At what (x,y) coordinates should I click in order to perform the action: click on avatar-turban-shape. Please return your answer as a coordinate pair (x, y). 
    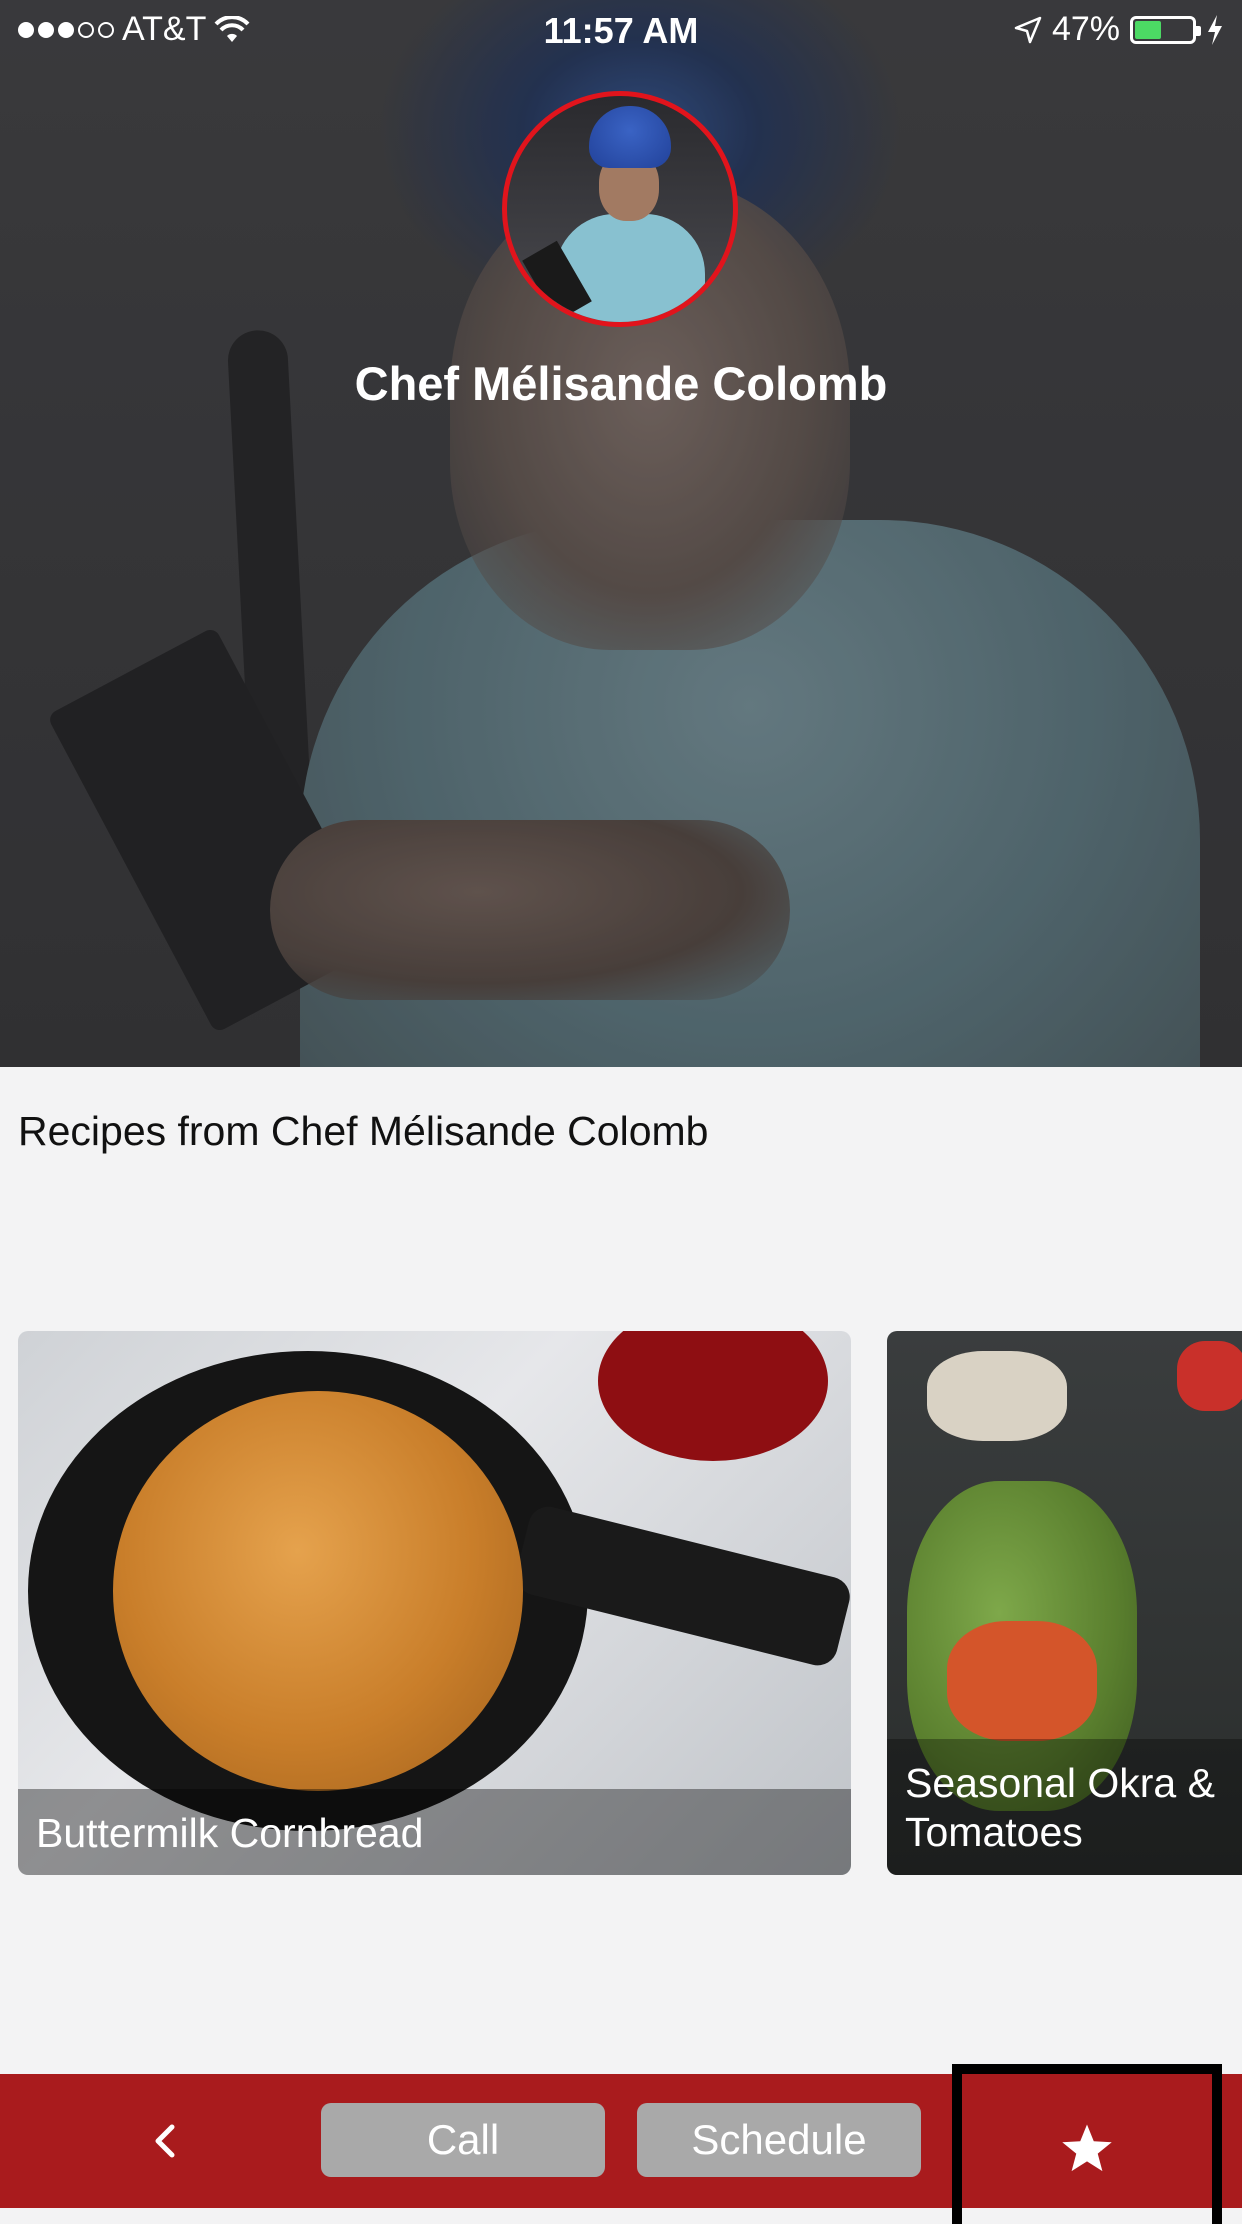
    Looking at the image, I should click on (630, 137).